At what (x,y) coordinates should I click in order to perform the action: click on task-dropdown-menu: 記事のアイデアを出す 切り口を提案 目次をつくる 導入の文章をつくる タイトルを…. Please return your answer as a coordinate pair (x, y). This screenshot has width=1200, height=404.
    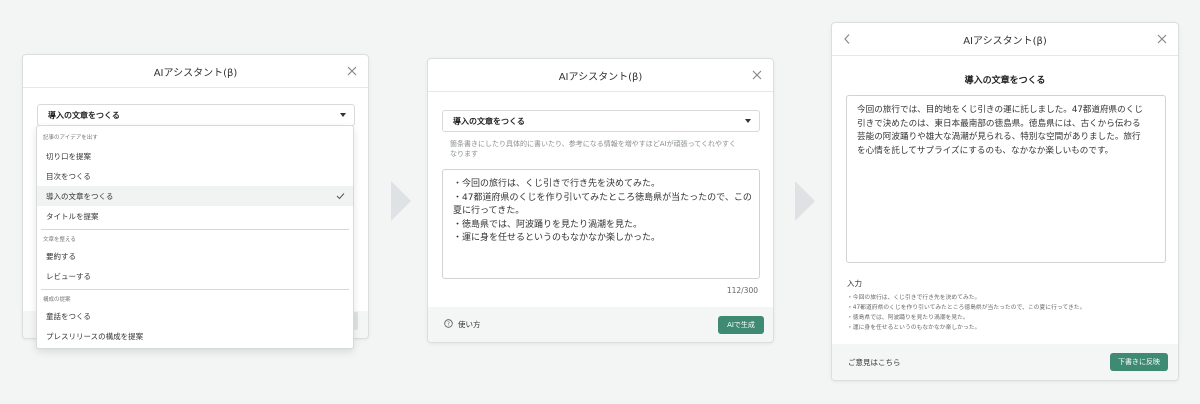
    Looking at the image, I should click on (195, 237).